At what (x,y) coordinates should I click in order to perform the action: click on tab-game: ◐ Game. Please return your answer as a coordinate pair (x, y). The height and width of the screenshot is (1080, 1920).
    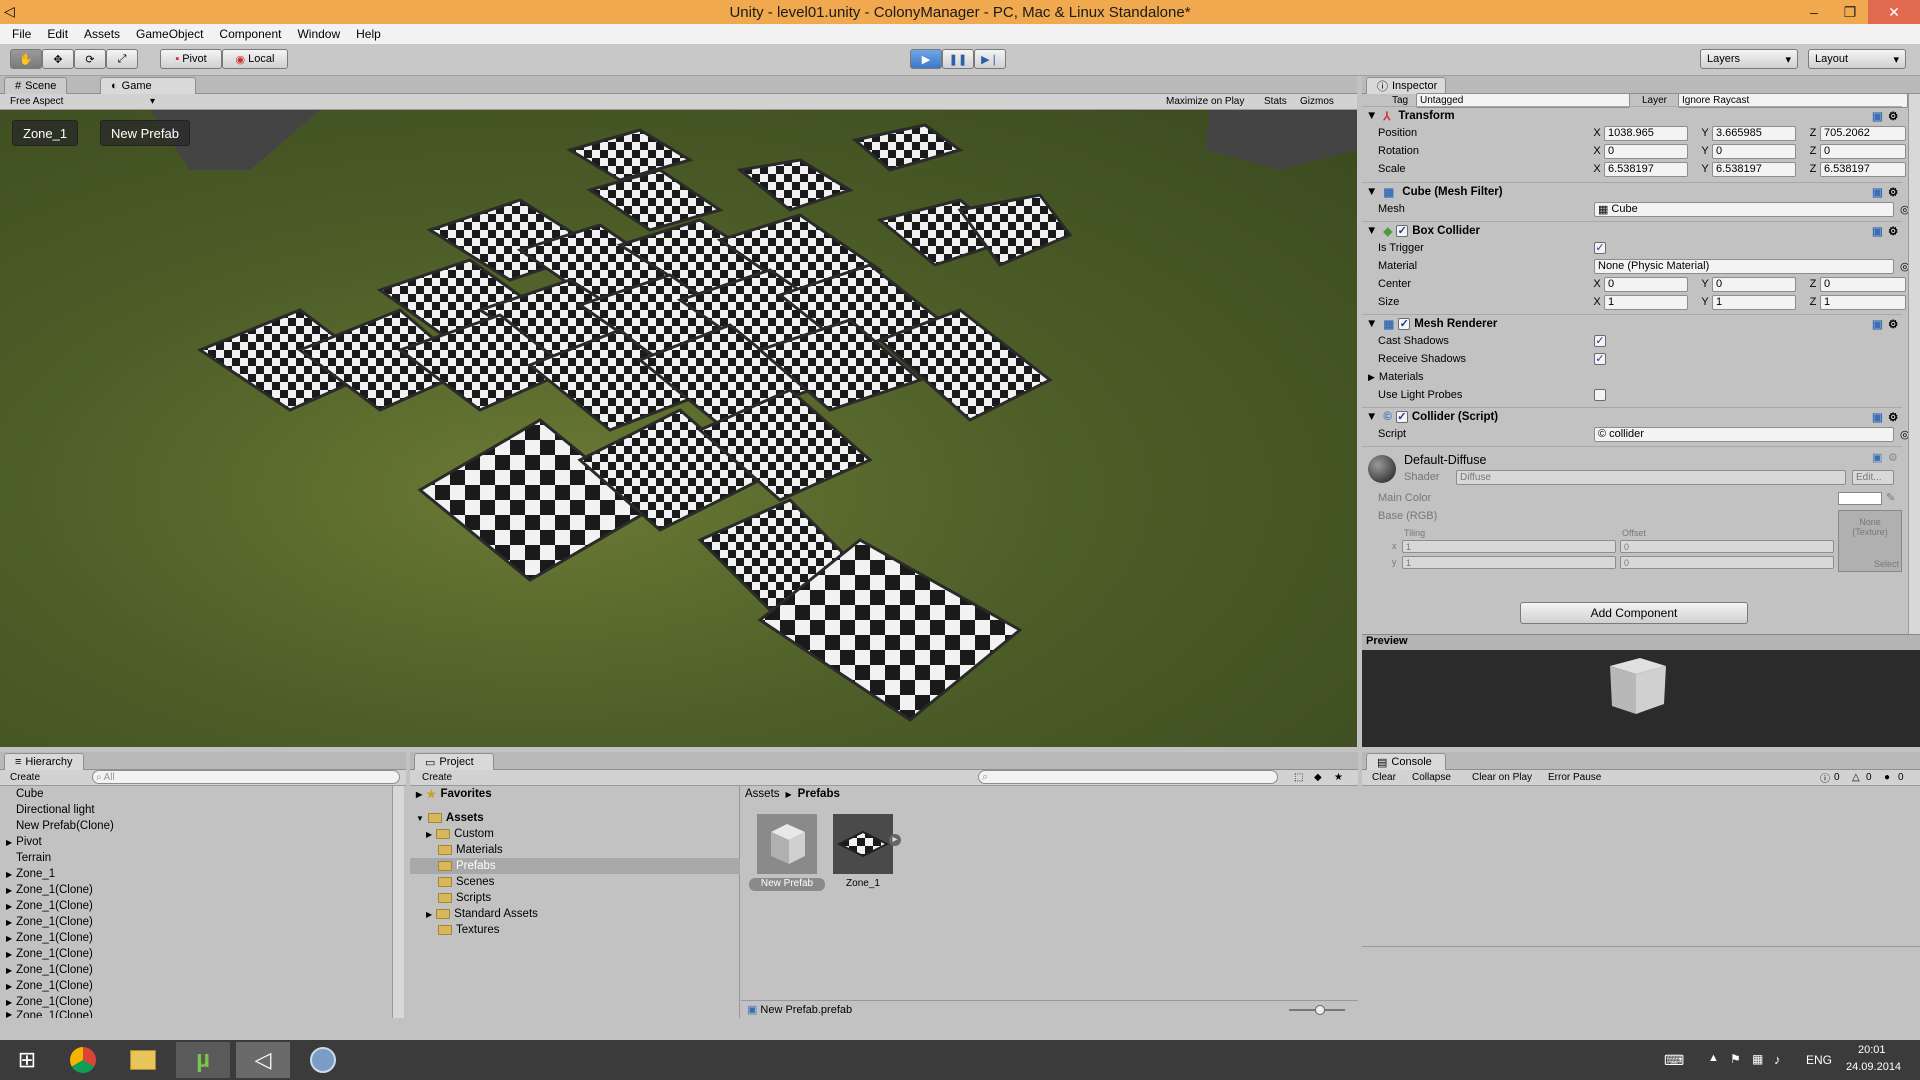
    Looking at the image, I should click on (148, 85).